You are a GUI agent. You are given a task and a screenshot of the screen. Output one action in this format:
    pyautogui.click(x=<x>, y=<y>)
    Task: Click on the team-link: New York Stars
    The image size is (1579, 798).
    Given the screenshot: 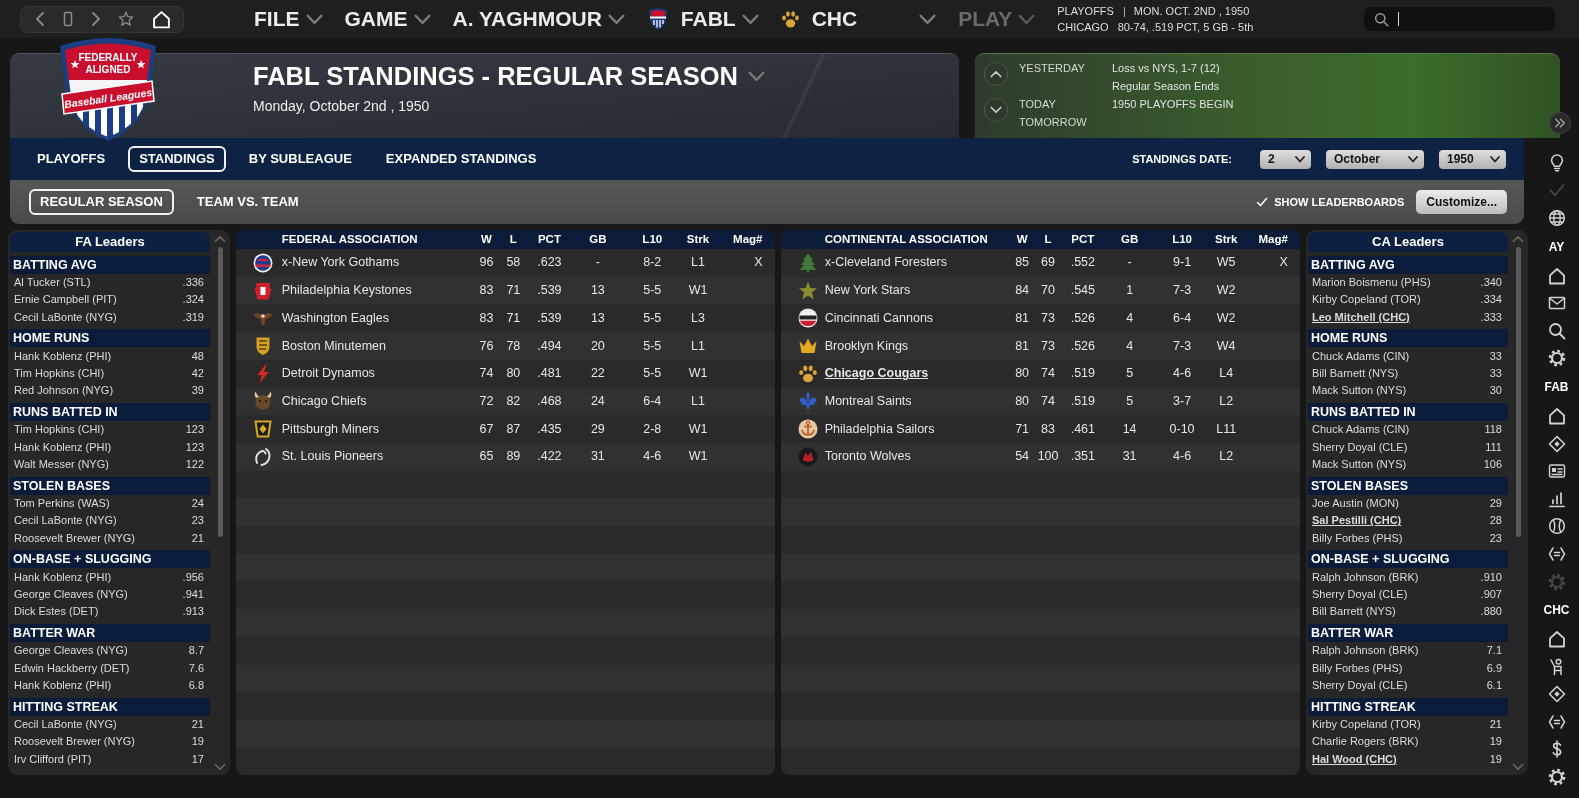 What is the action you would take?
    pyautogui.click(x=867, y=290)
    